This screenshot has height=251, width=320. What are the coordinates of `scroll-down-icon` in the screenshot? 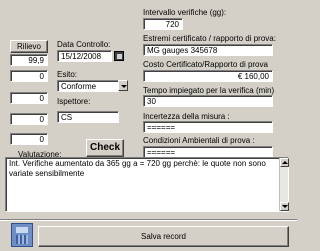 It's located at (284, 206).